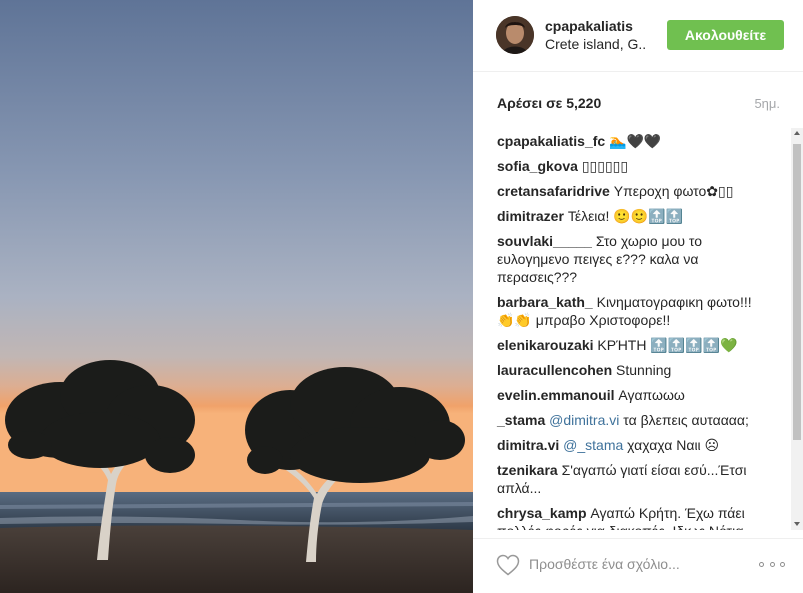 Image resolution: width=803 pixels, height=593 pixels. I want to click on scroll-up-arrow-icon, so click(797, 133).